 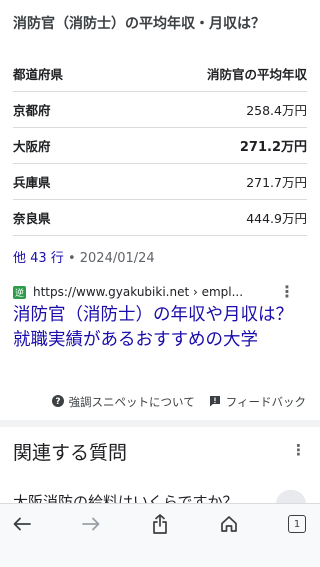 I want to click on snippet-date: 2024/01/24, so click(x=117, y=258).